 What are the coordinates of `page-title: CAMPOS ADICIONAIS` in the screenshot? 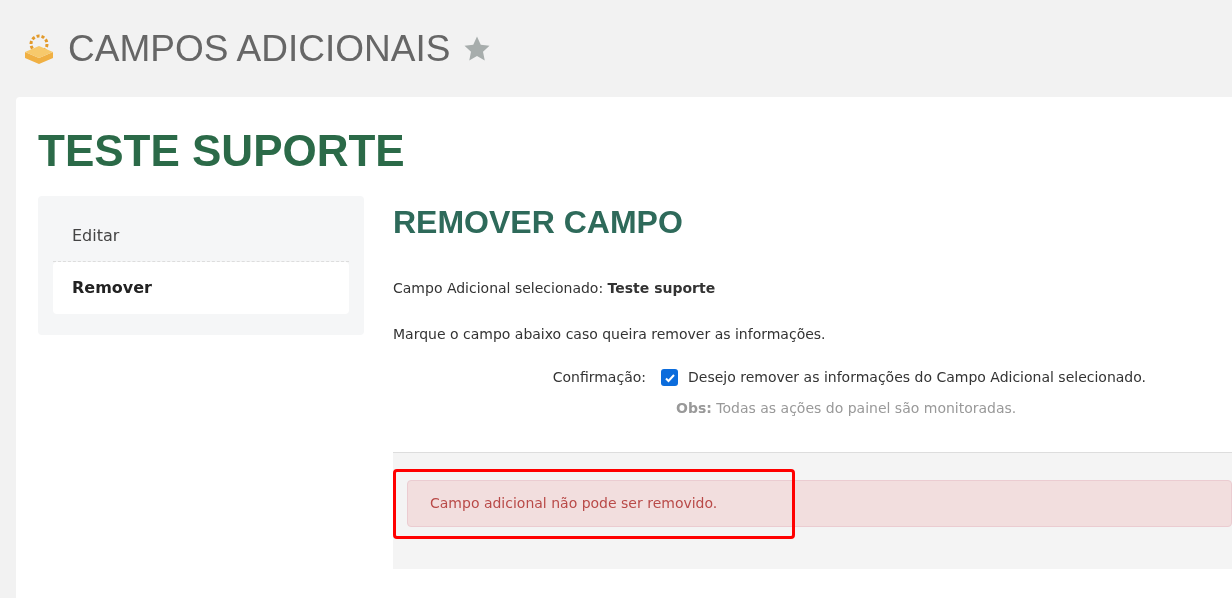 It's located at (259, 48).